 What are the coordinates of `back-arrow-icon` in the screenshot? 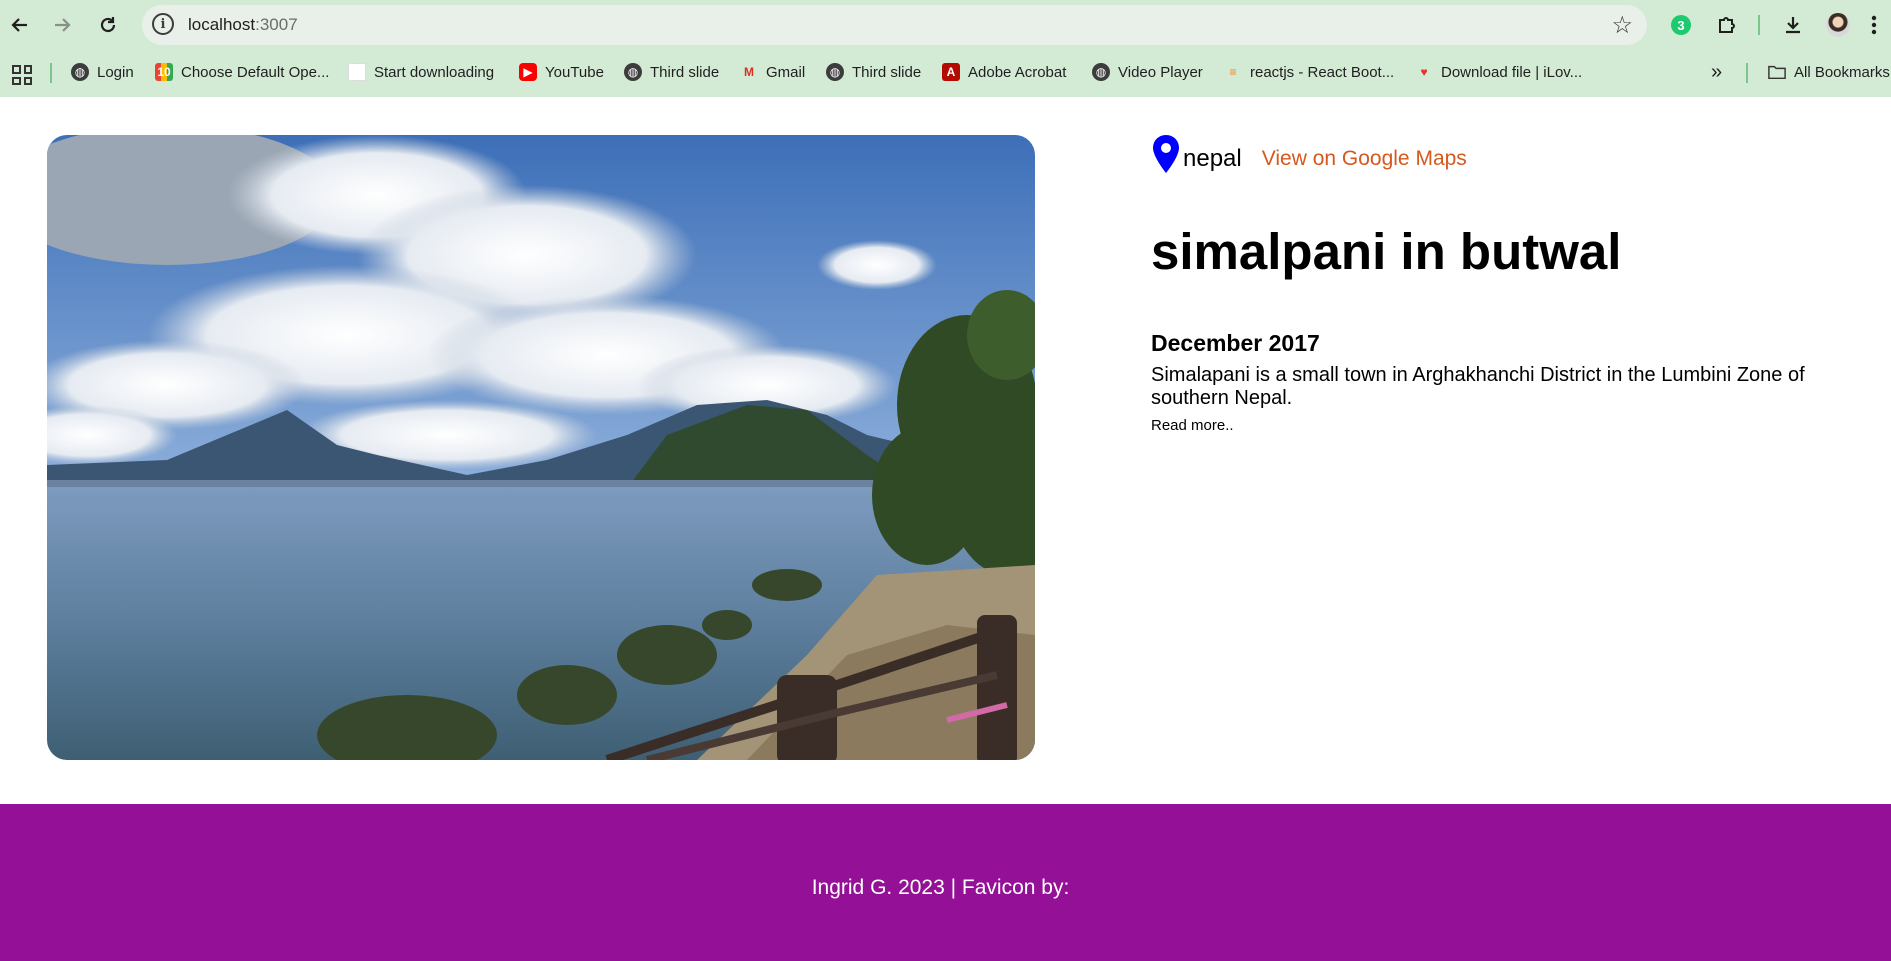 It's located at (19, 25).